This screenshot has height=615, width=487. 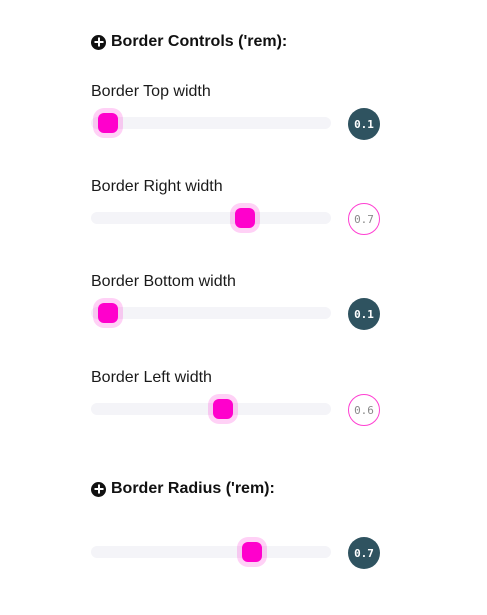 What do you see at coordinates (223, 409) in the screenshot?
I see `border-left-slider-thumb` at bounding box center [223, 409].